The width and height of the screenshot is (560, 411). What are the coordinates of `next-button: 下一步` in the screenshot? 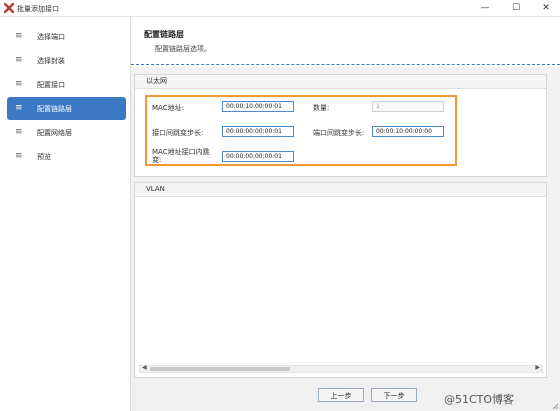 It's located at (394, 395).